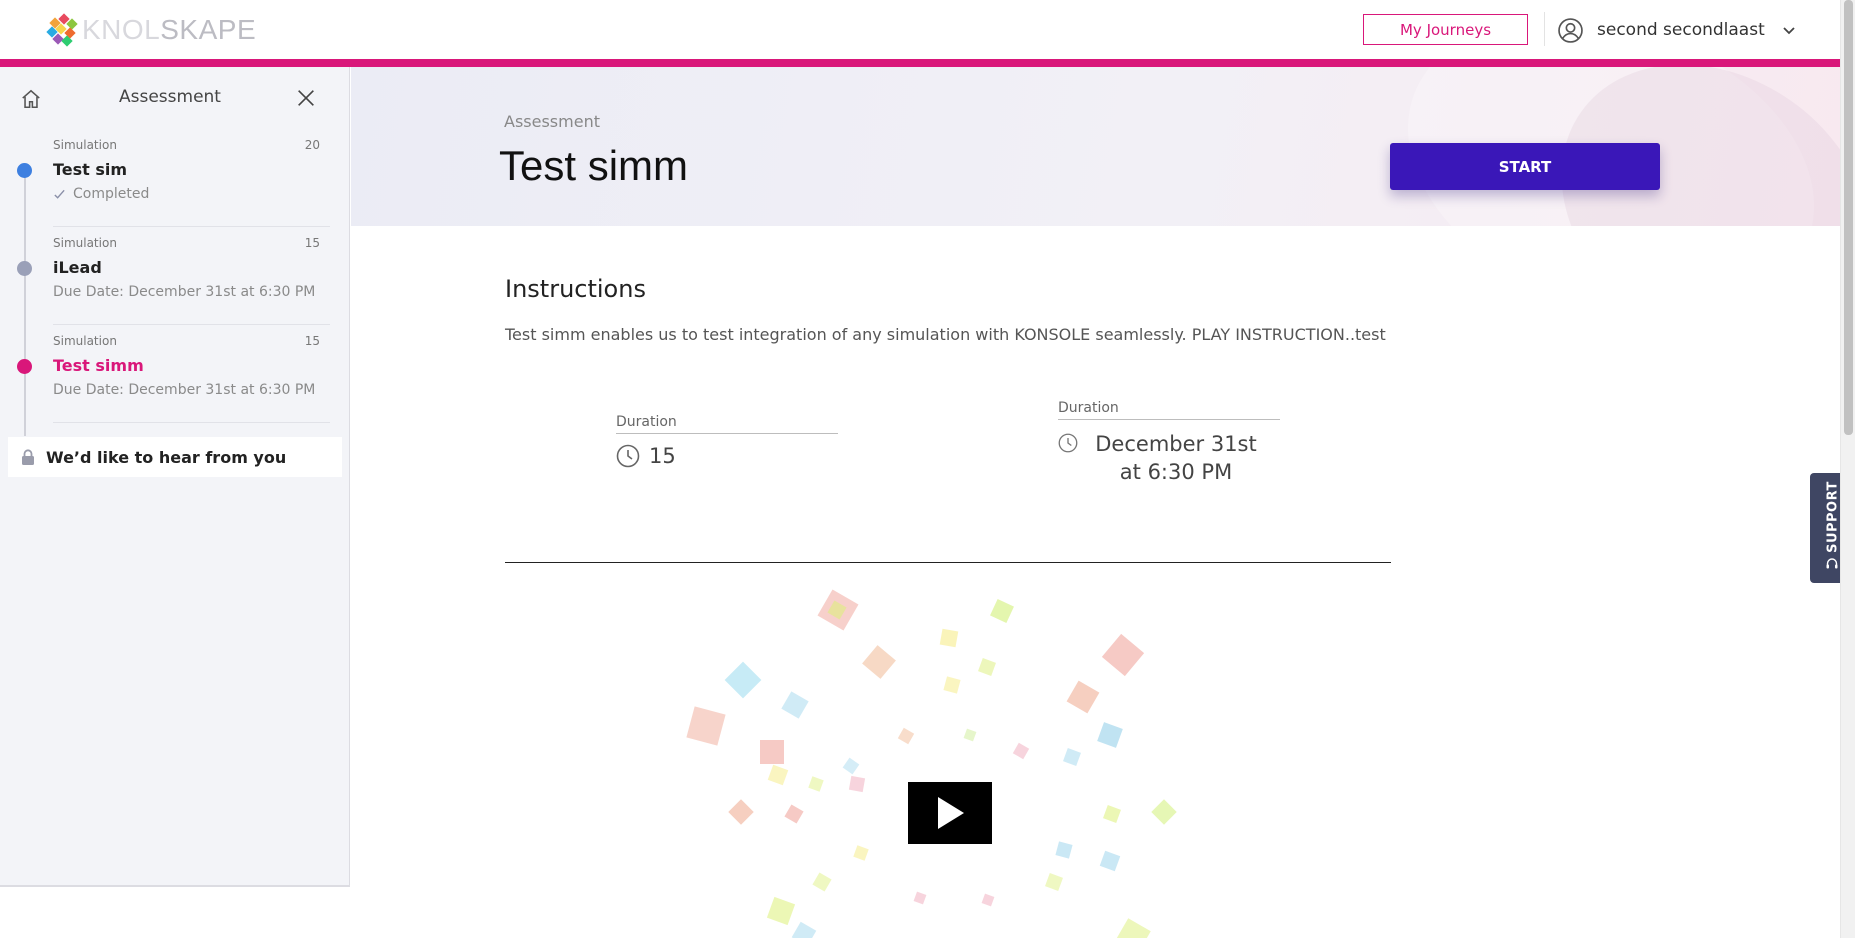 This screenshot has height=938, width=1855. What do you see at coordinates (77, 267) in the screenshot?
I see `item-name: iLead` at bounding box center [77, 267].